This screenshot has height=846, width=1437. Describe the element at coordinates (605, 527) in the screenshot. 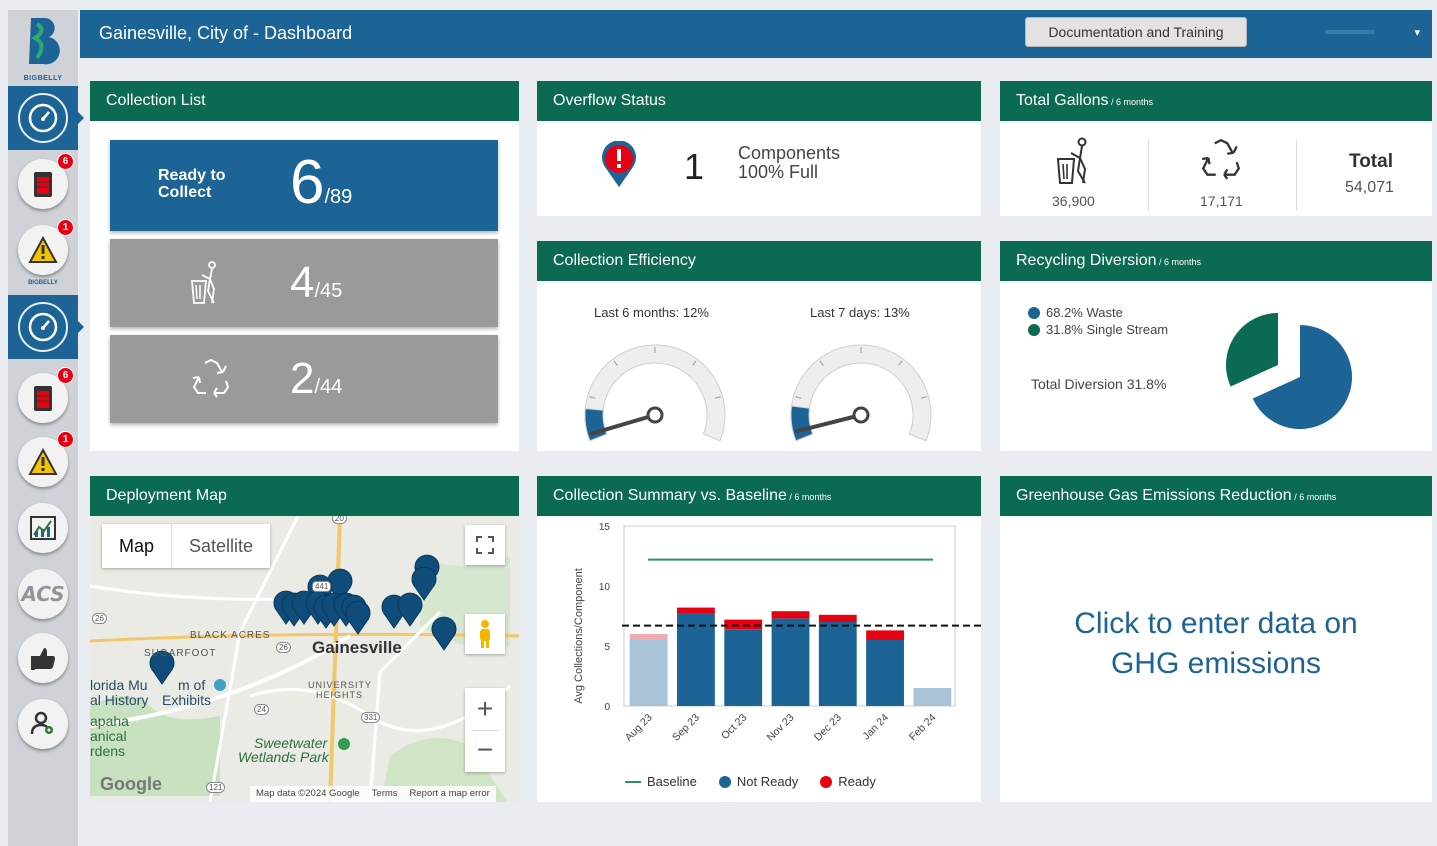

I see `y-tick-label: 15` at that location.